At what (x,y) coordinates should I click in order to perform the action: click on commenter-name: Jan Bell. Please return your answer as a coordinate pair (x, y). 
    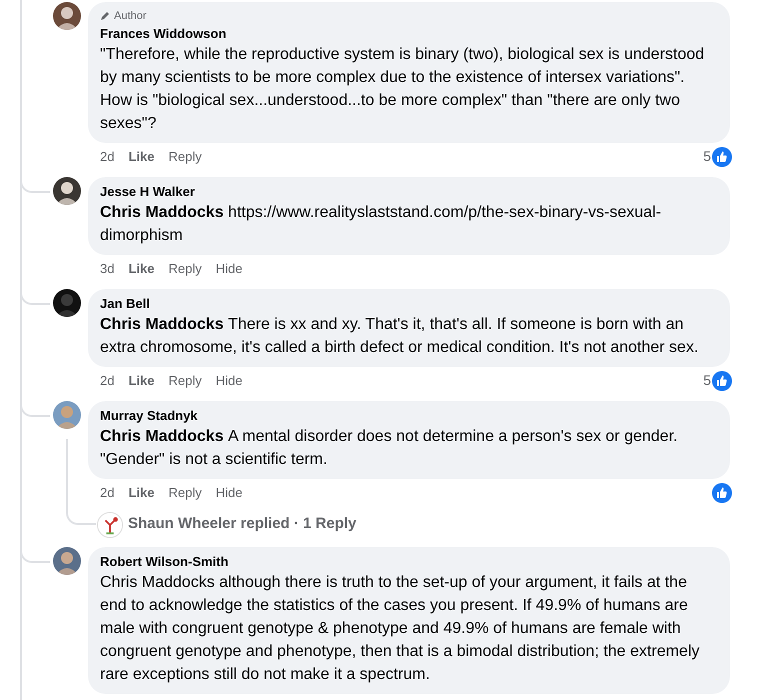
    Looking at the image, I should click on (409, 303).